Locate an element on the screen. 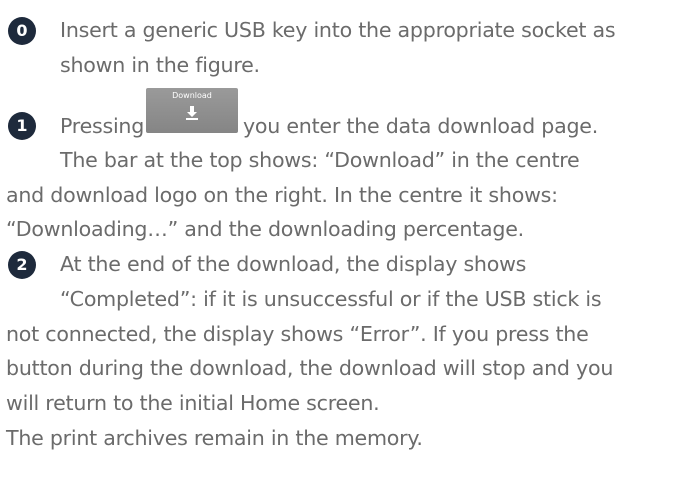 This screenshot has width=675, height=497. step-0-text-line-2: shown in the figure. is located at coordinates (160, 65).